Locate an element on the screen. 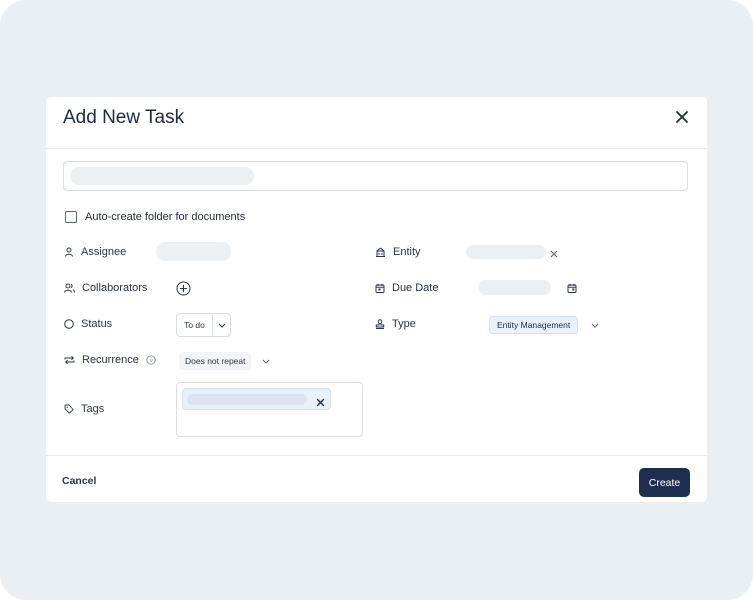 The width and height of the screenshot is (753, 600). add-collaborator-button is located at coordinates (183, 288).